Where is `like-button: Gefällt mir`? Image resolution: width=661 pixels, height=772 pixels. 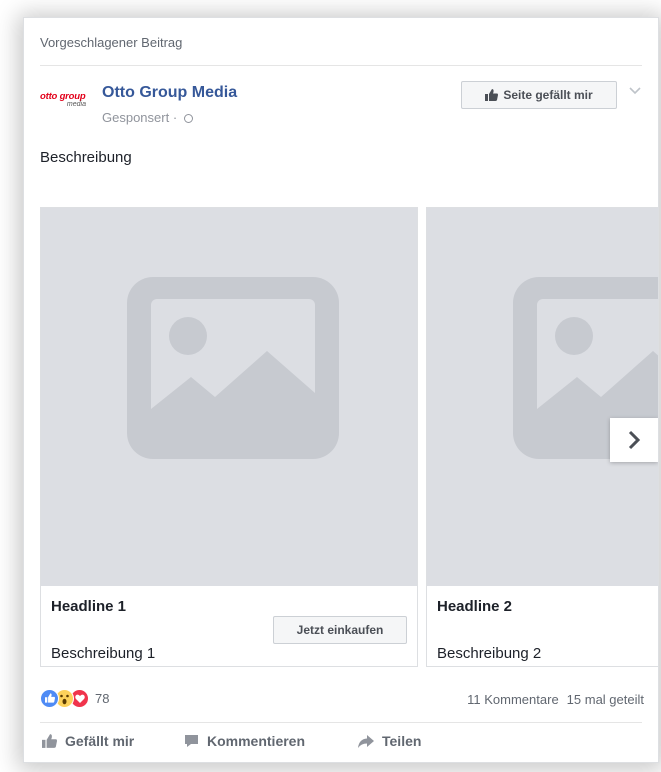 like-button: Gefällt mir is located at coordinates (88, 741).